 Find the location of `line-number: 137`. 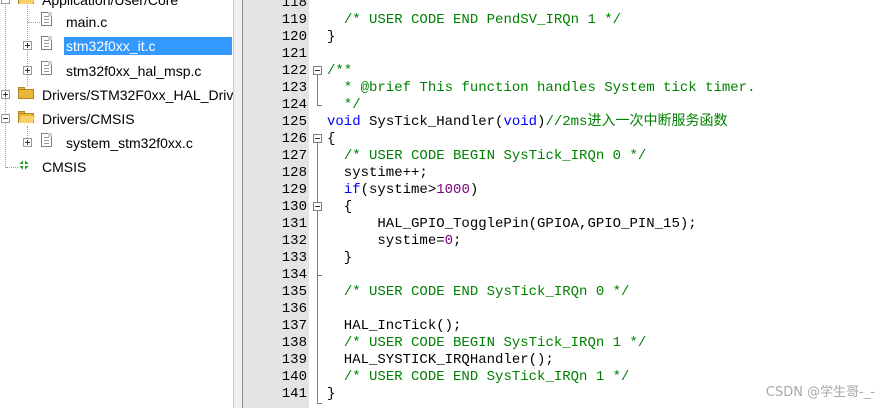

line-number: 137 is located at coordinates (294, 326).